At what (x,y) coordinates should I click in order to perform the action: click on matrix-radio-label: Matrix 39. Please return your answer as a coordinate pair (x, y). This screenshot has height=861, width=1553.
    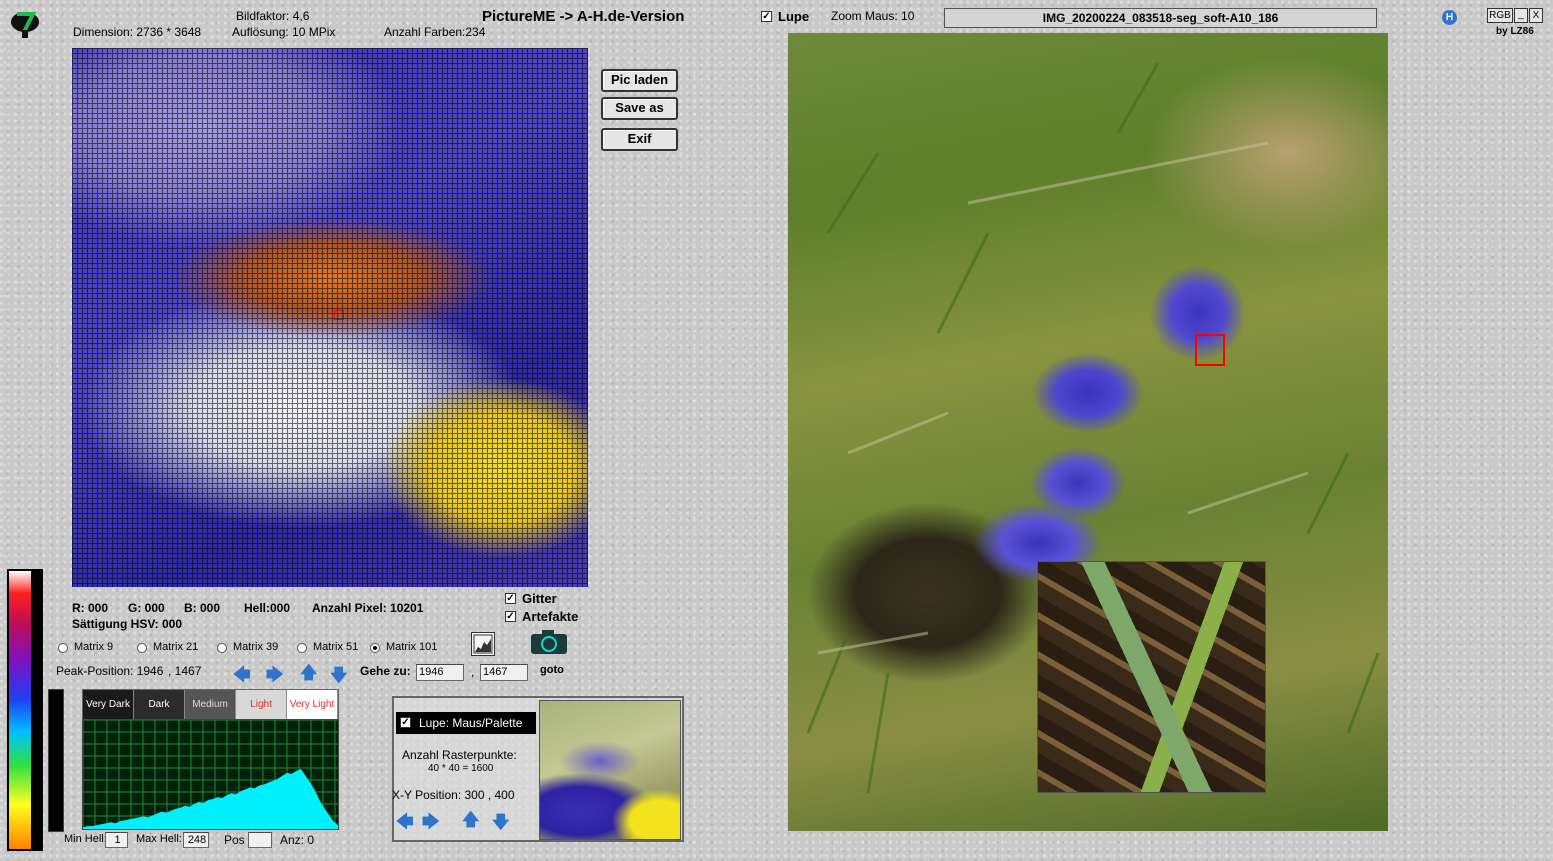
    Looking at the image, I should click on (256, 647).